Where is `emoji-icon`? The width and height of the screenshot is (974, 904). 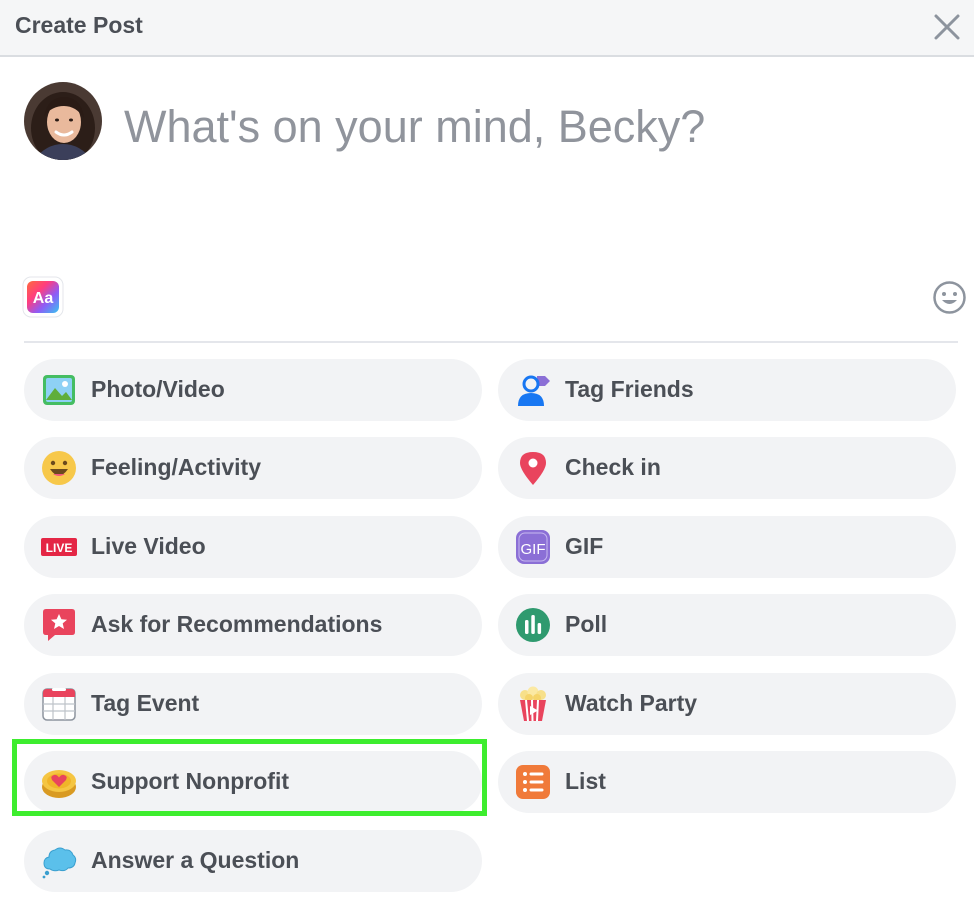 emoji-icon is located at coordinates (949, 297).